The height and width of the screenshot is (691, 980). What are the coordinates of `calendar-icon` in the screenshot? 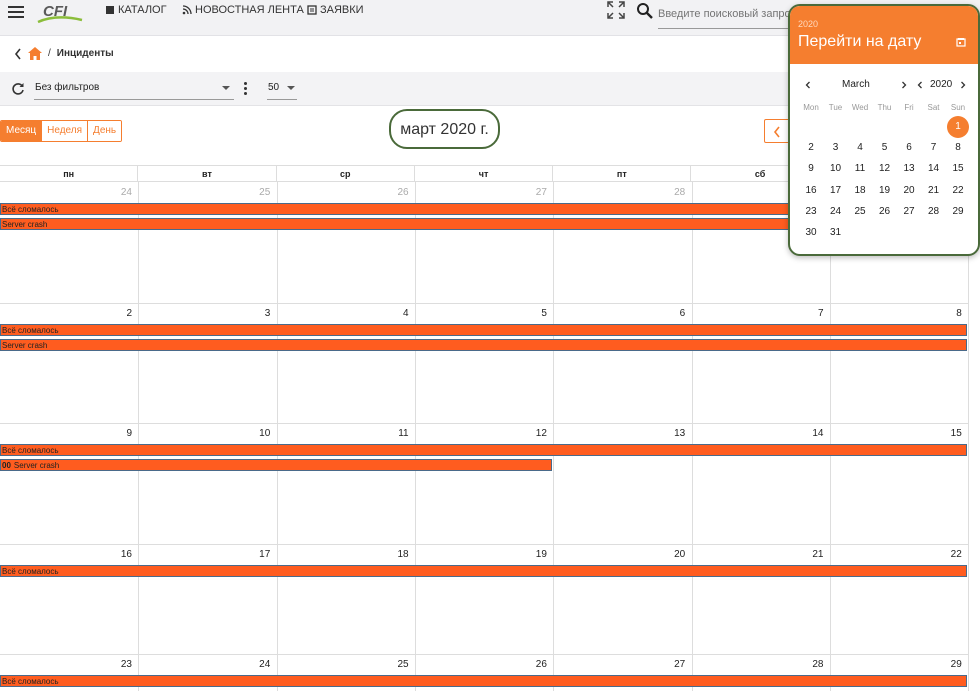 It's located at (961, 42).